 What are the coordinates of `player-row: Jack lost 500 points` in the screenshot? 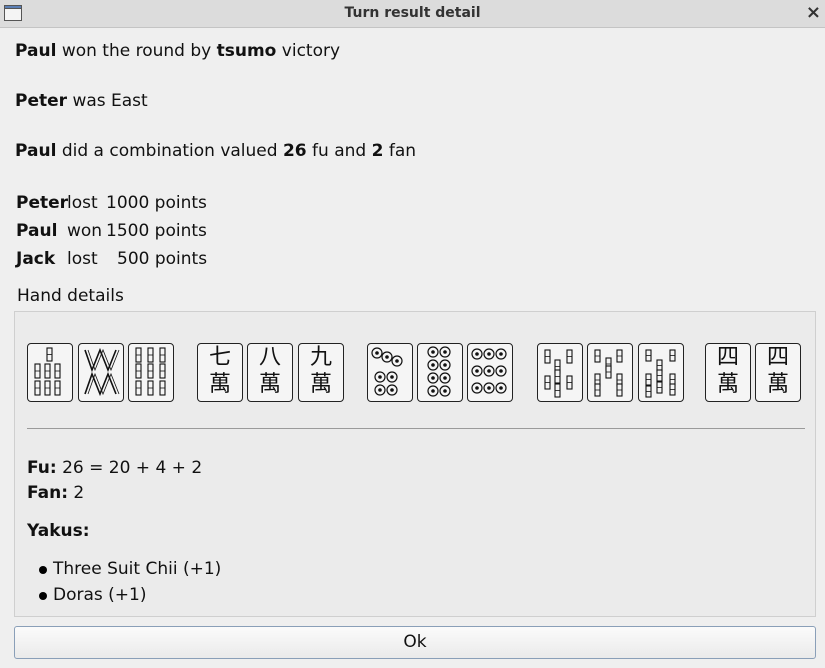 It's located at (112, 259).